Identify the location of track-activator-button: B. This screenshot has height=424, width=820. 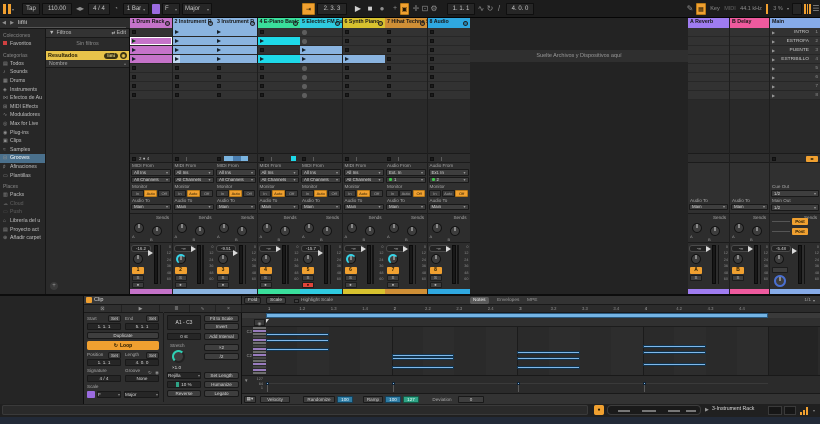
(738, 270).